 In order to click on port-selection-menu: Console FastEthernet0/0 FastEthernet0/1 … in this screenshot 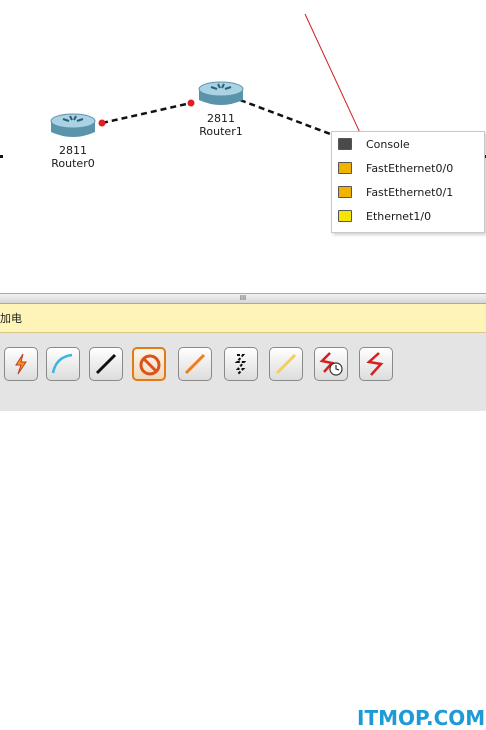, I will do `click(408, 182)`.